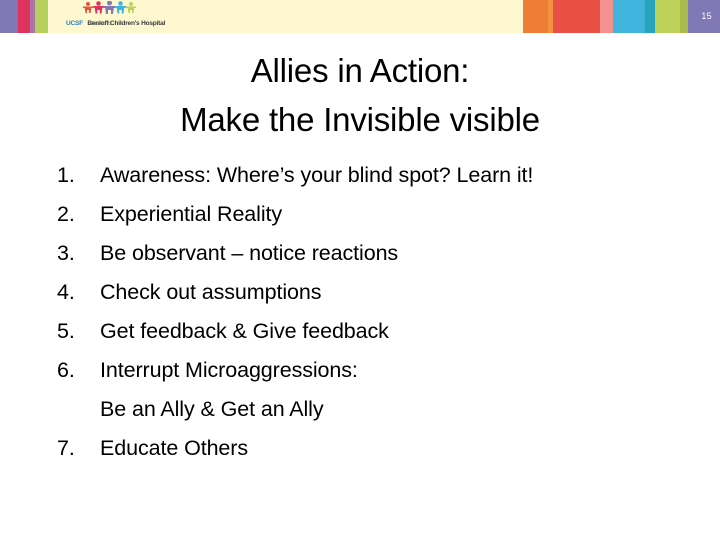 Image resolution: width=720 pixels, height=540 pixels. I want to click on strip-lime, so click(667, 16).